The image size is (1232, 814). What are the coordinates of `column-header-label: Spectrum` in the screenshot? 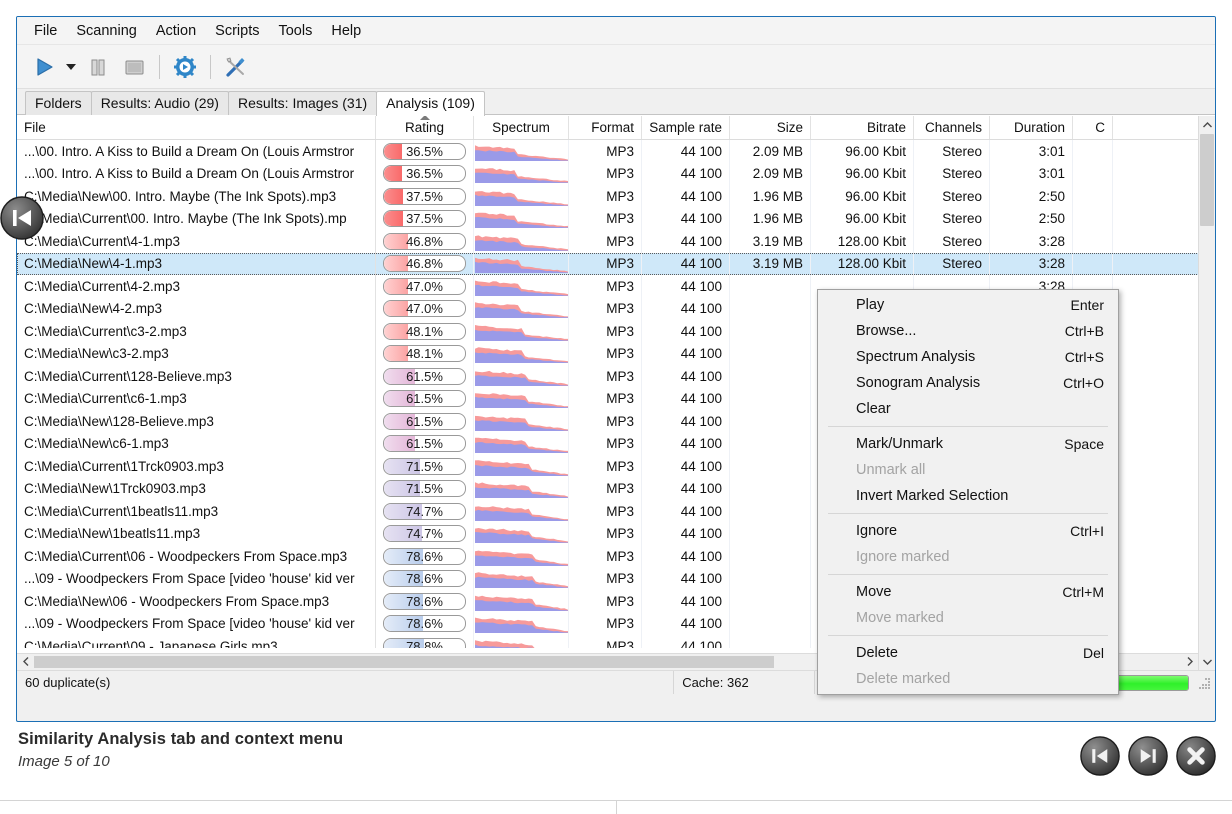 It's located at (521, 127).